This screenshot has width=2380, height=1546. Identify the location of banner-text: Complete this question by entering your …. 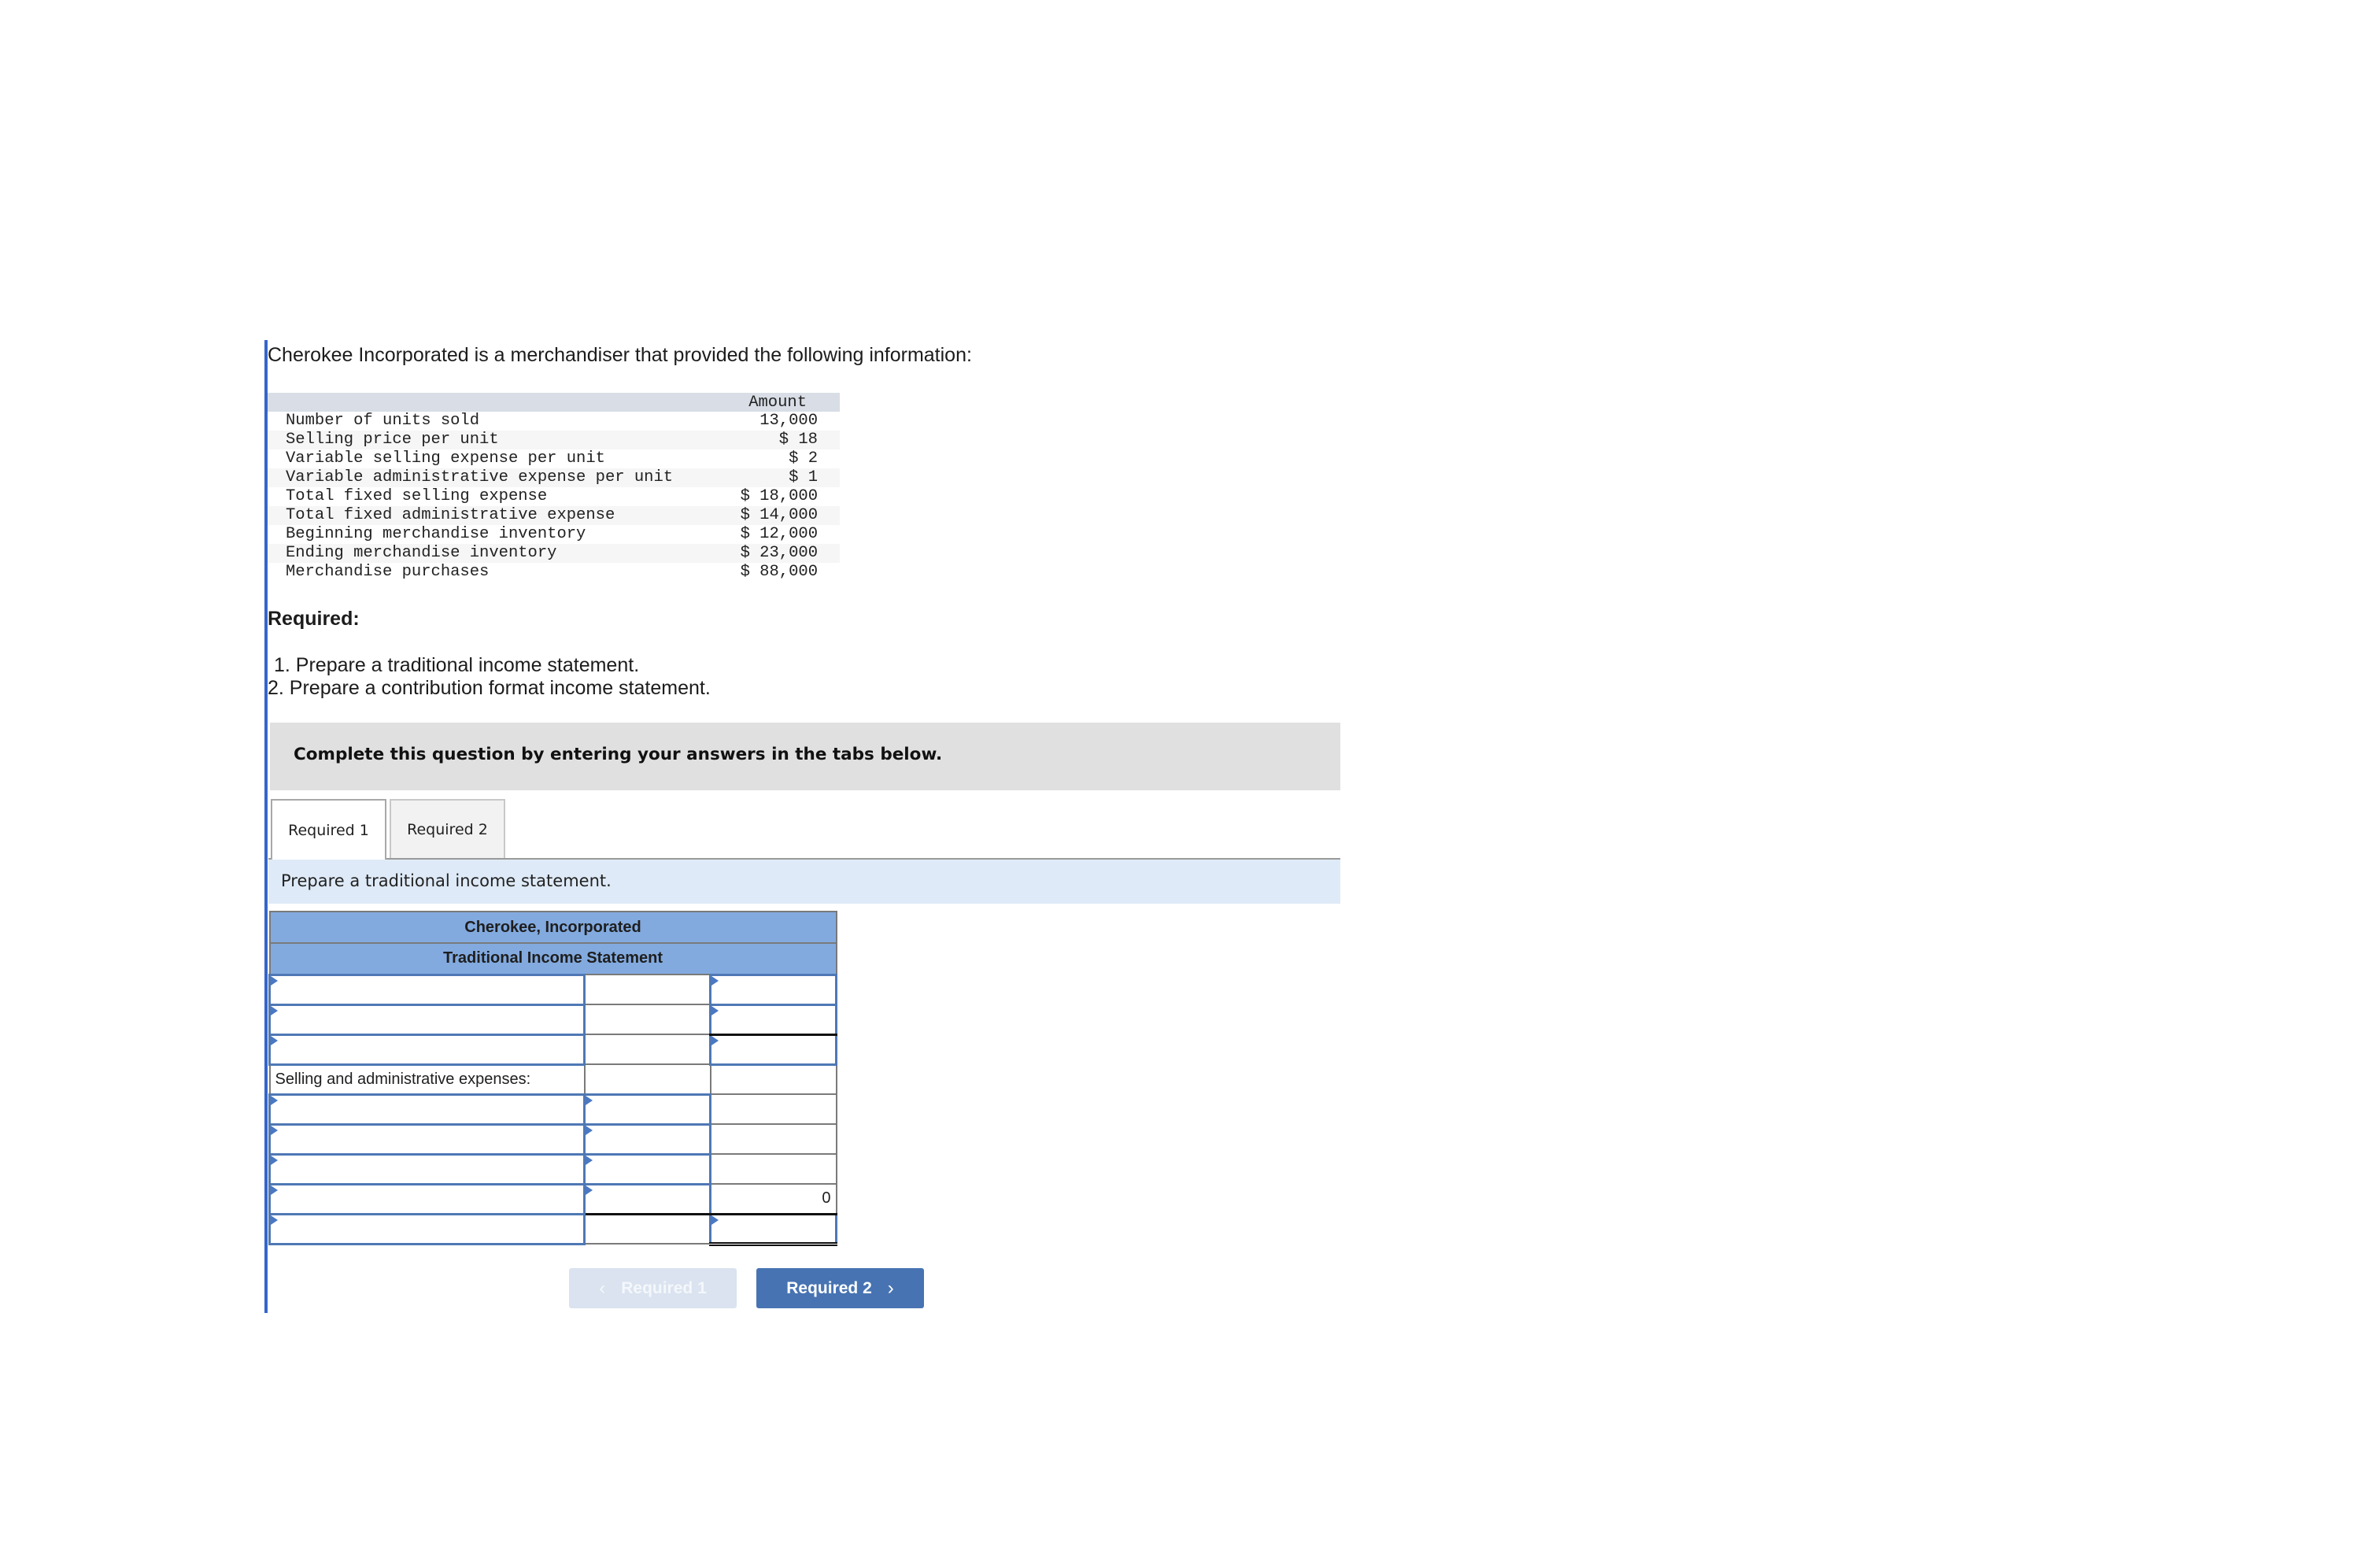
(618, 754).